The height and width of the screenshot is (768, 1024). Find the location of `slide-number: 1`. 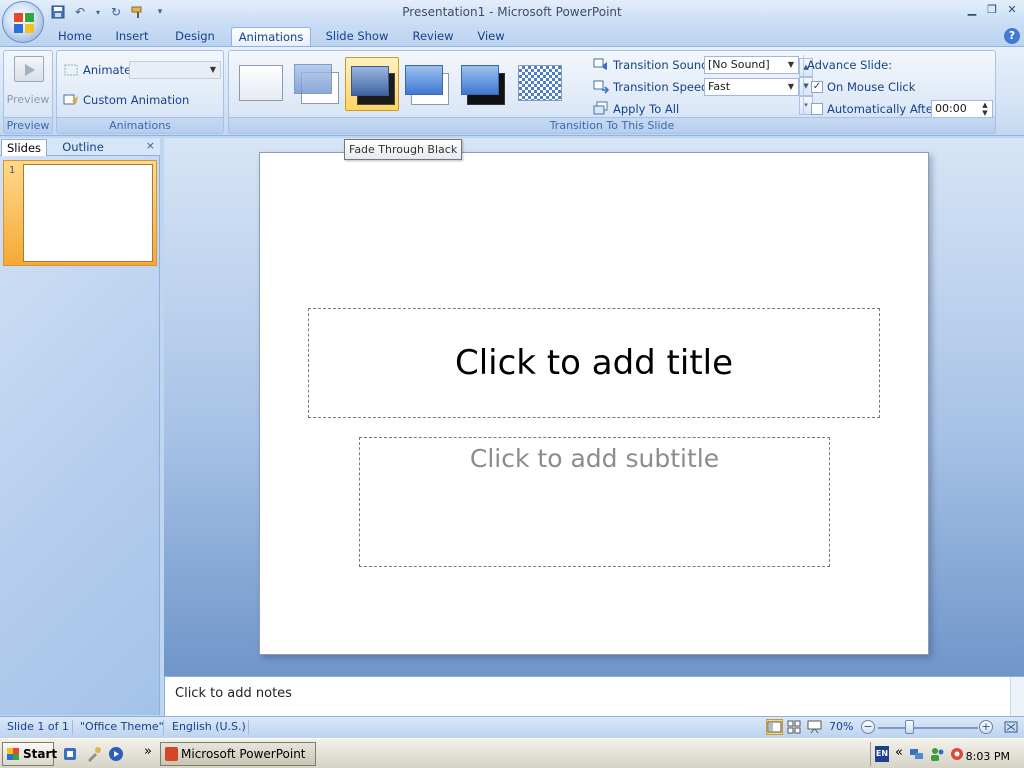

slide-number: 1 is located at coordinates (12, 170).